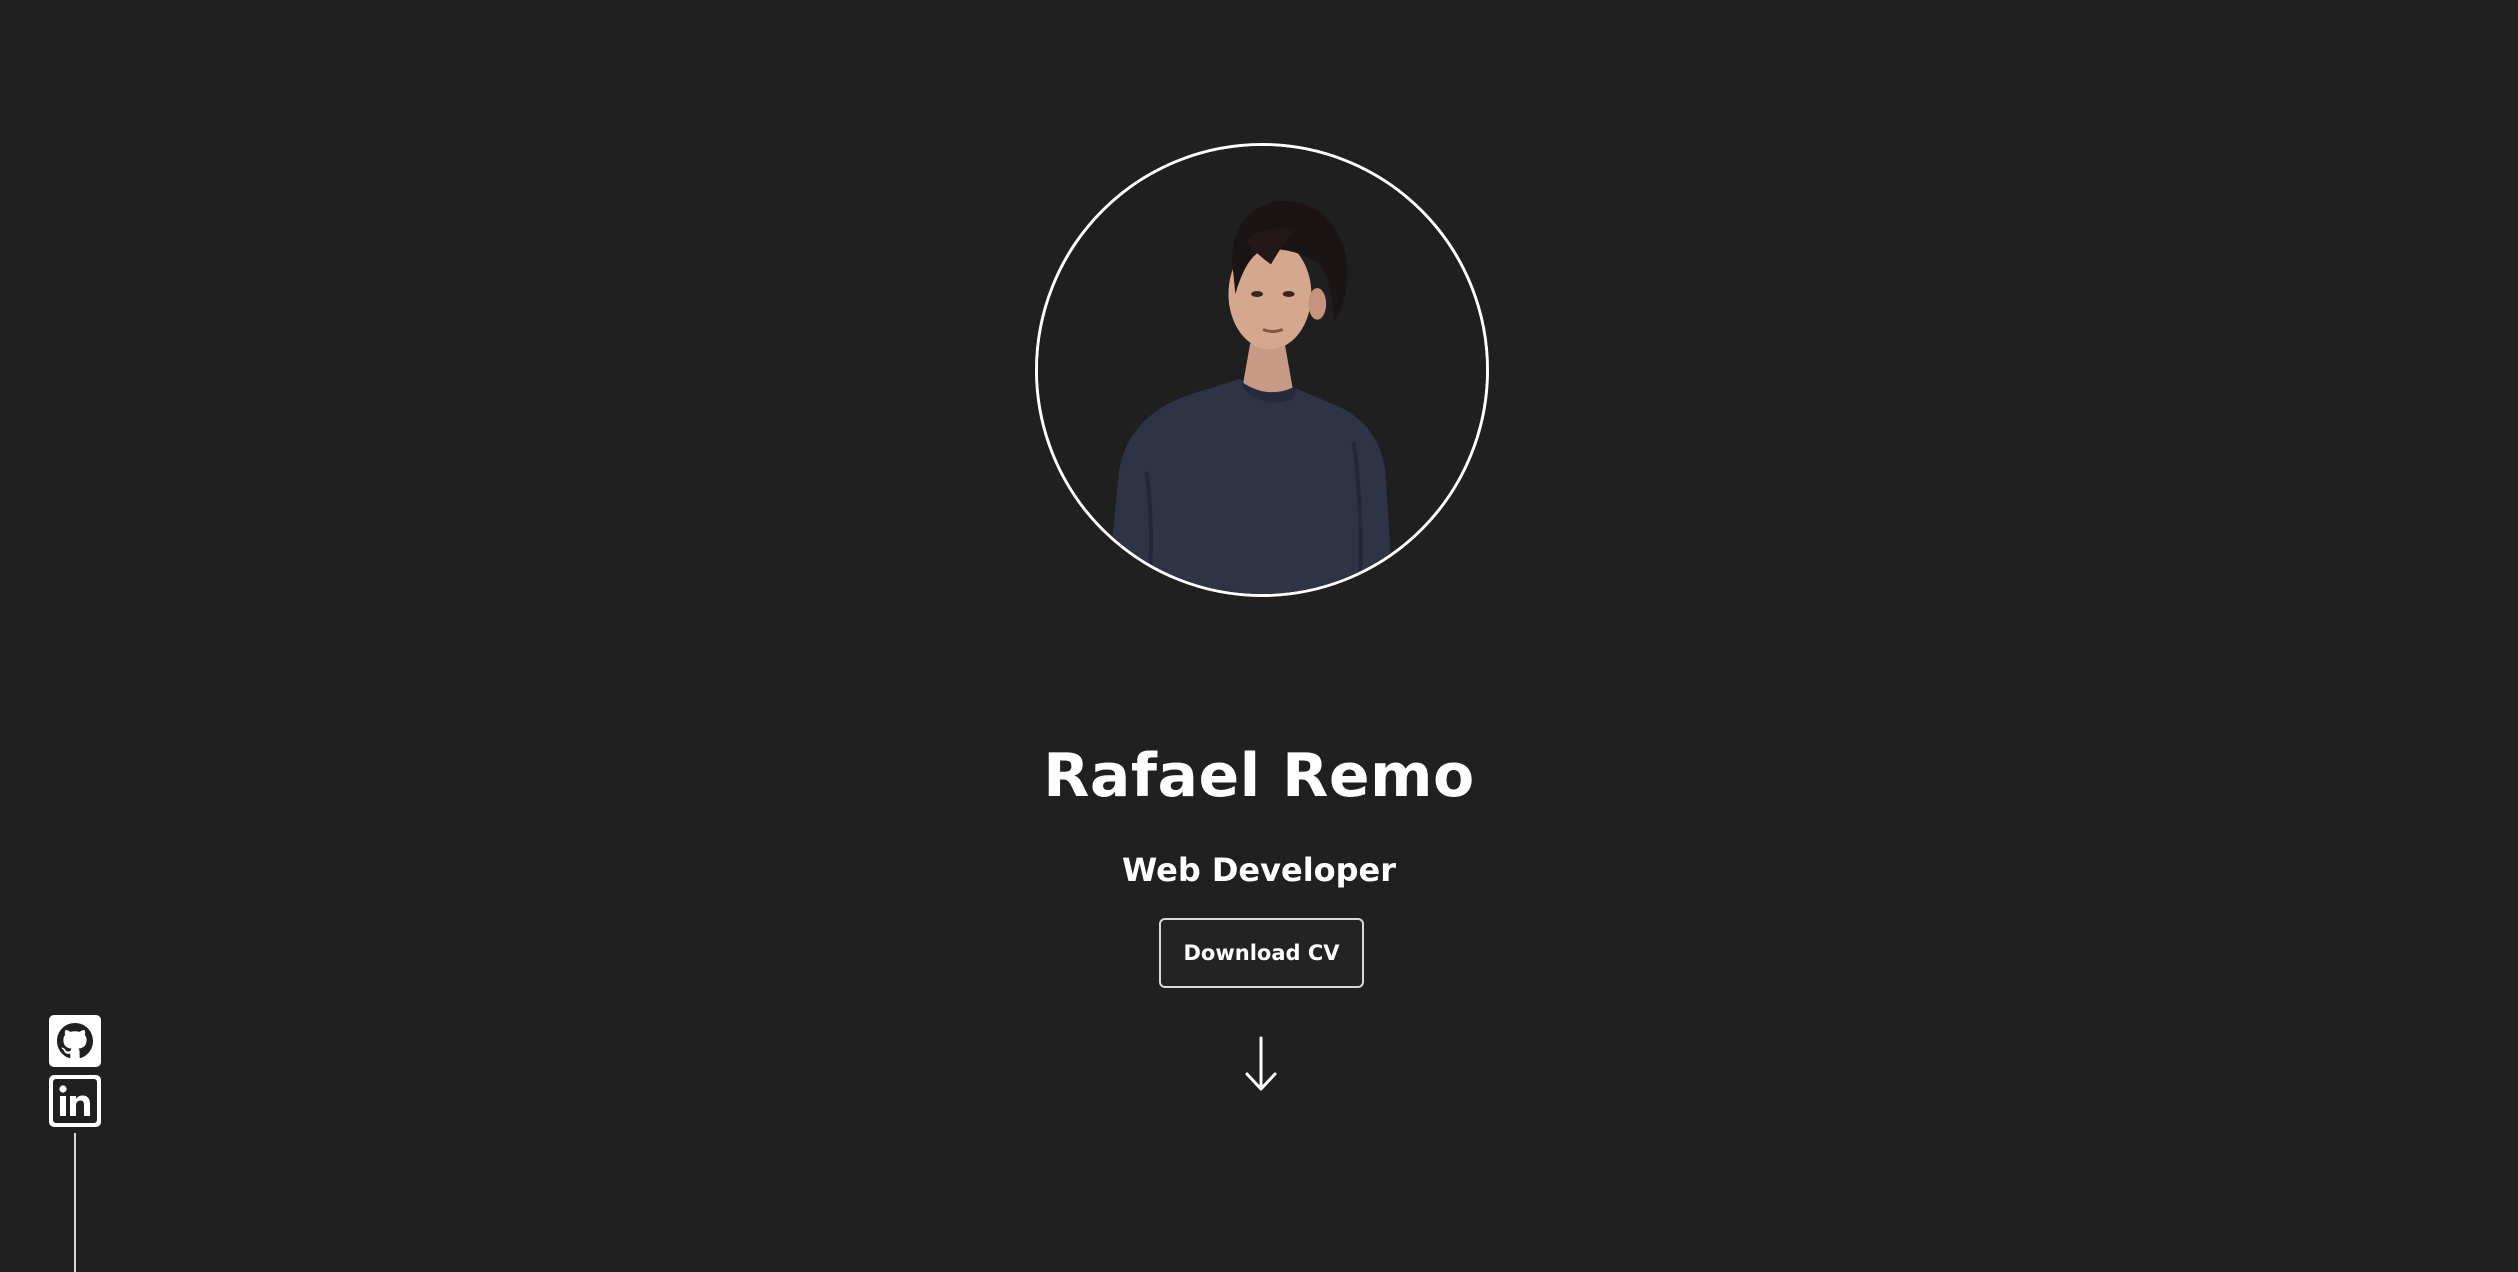  Describe the element at coordinates (1259, 870) in the screenshot. I see `job-title: Web Developer` at that location.